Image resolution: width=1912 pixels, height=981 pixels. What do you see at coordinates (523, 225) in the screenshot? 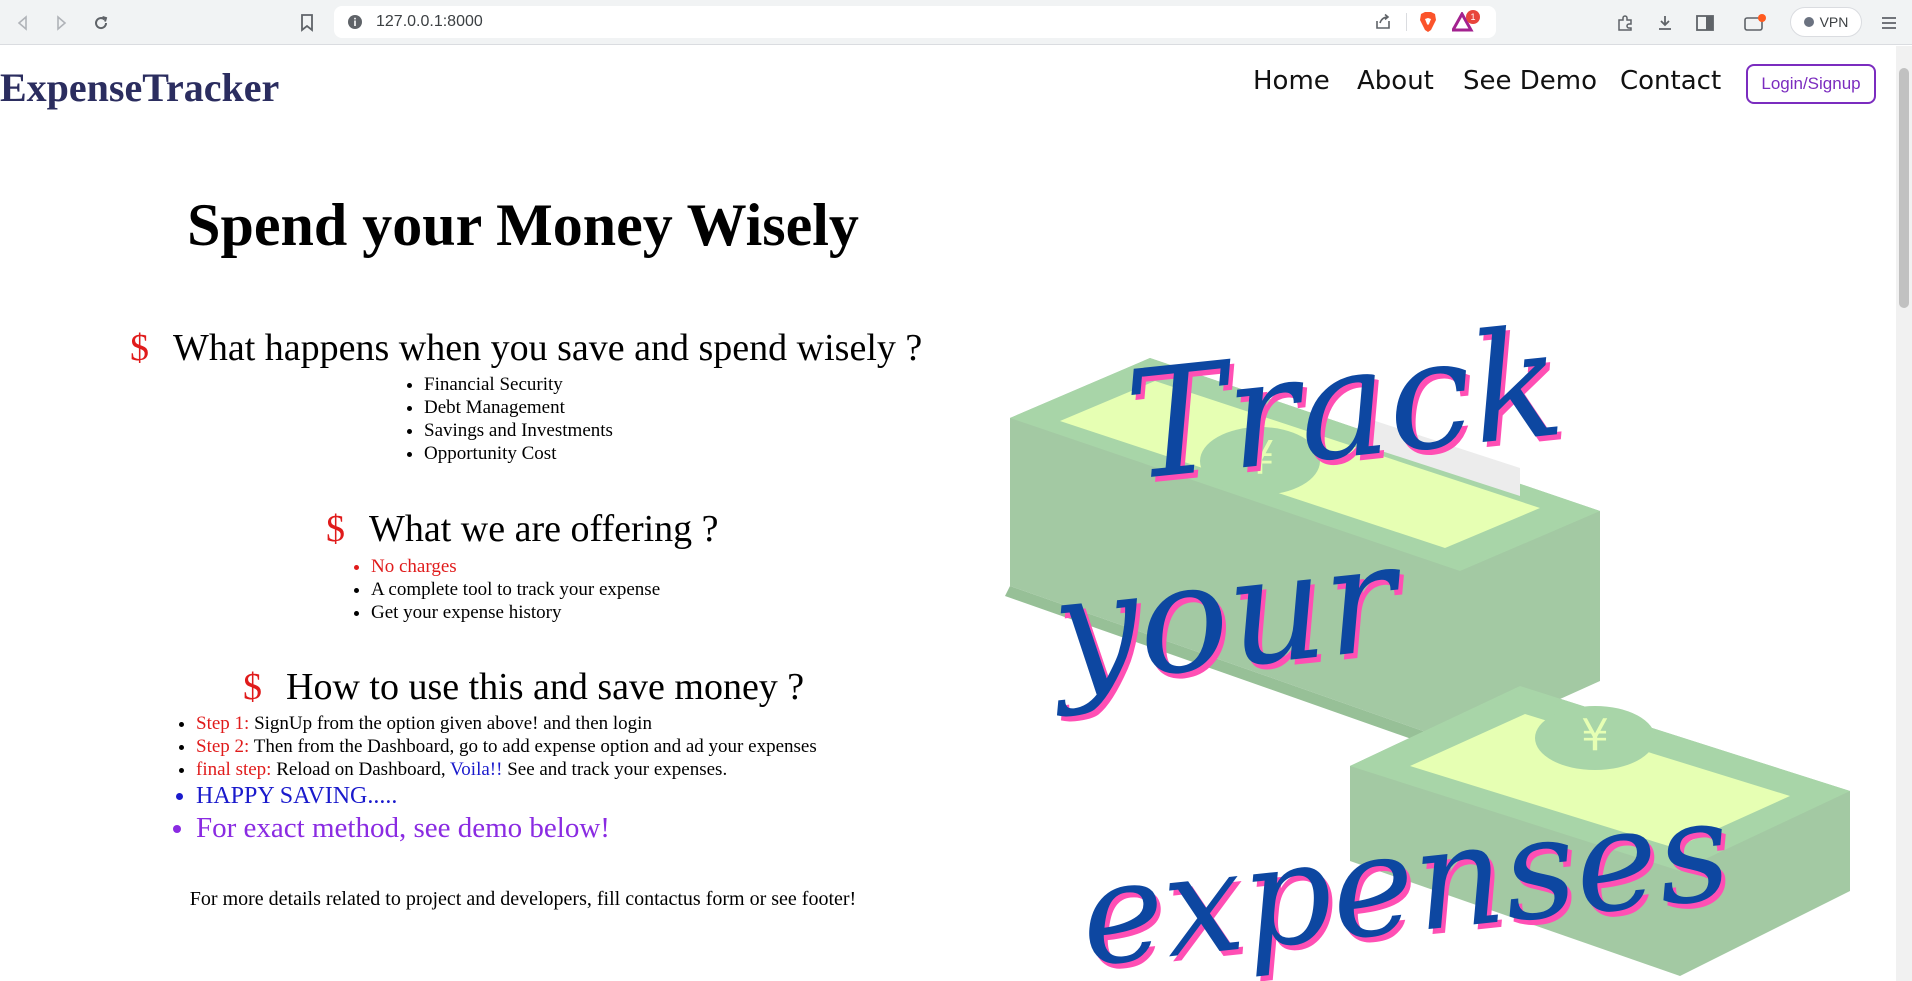
I see `hero-title: Spend your Money Wisely` at bounding box center [523, 225].